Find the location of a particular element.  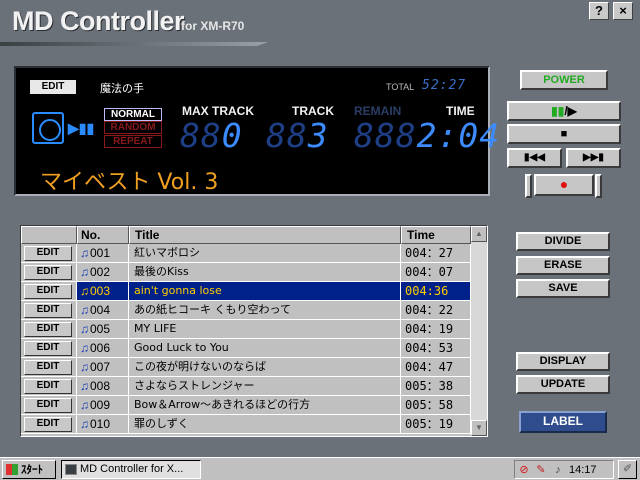

track-number-text: 007 is located at coordinates (100, 367).